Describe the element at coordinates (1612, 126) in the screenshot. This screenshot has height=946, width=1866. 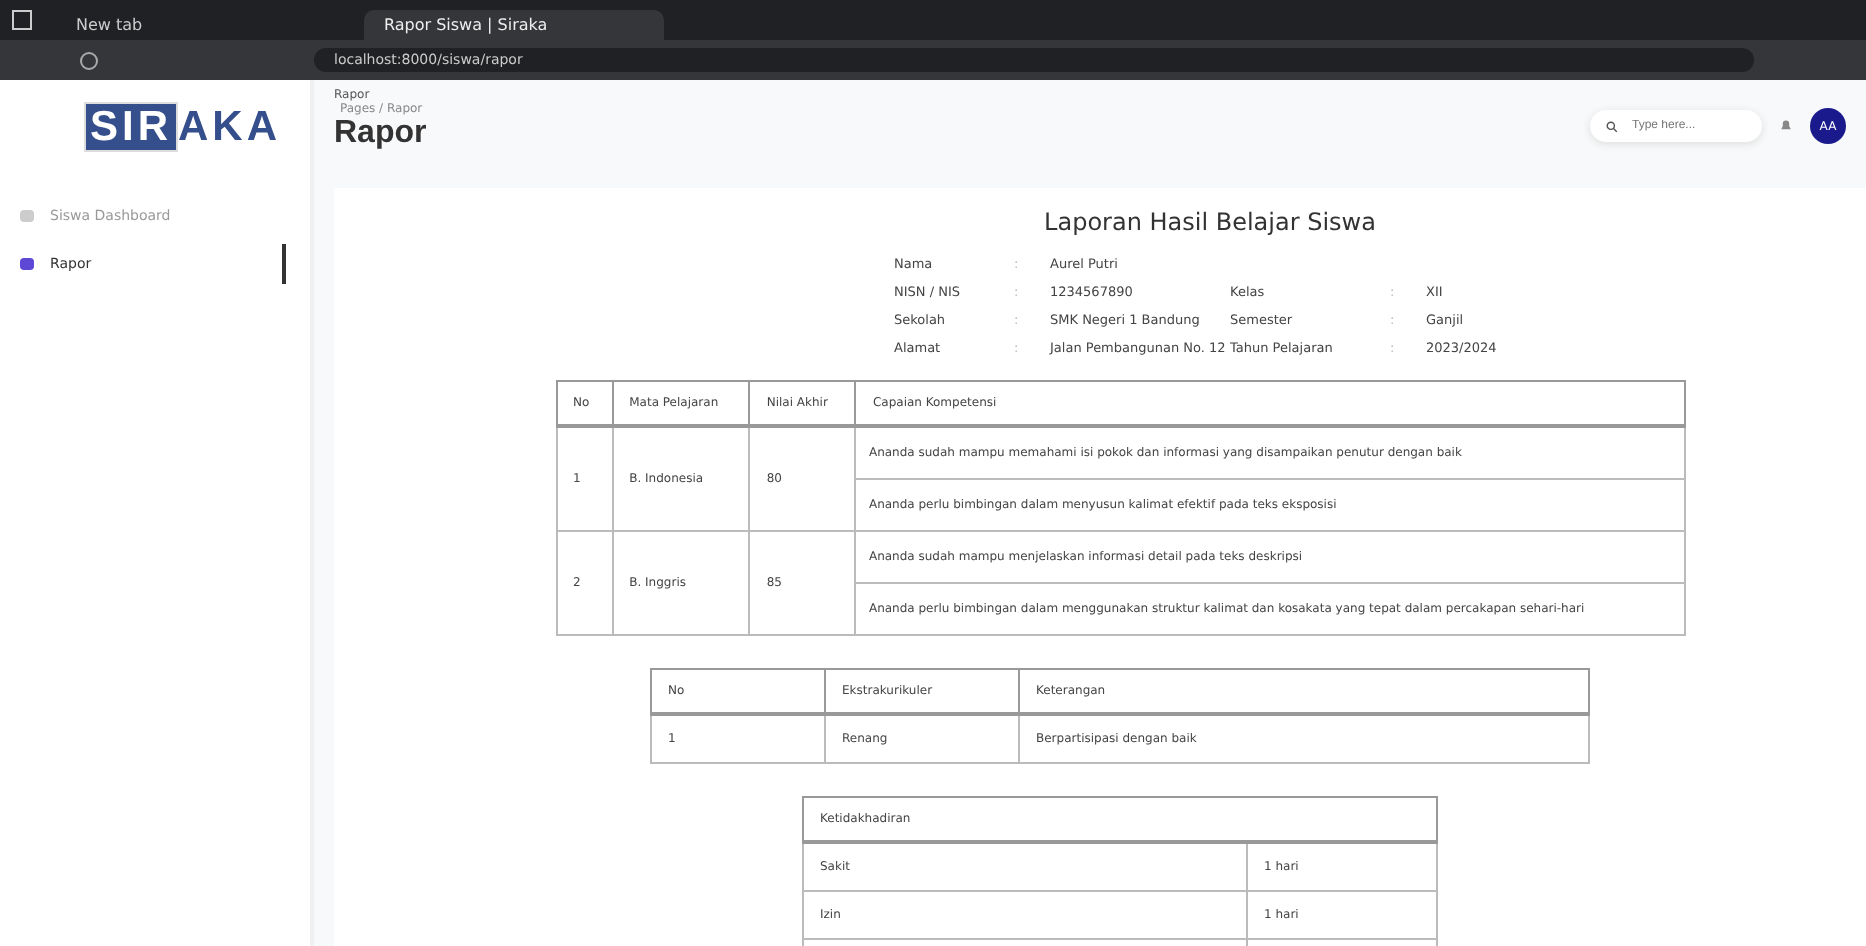
I see `search-icon` at that location.